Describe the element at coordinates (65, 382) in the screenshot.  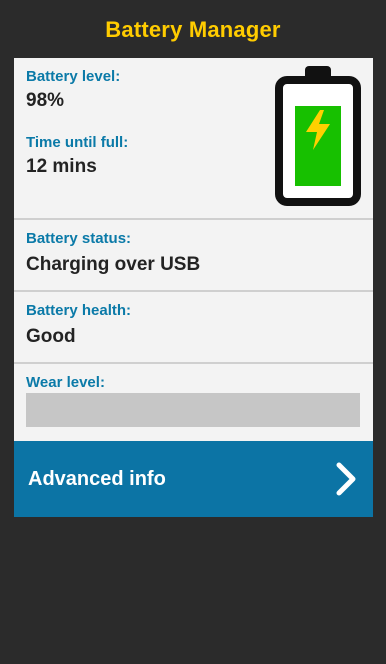
I see `wear-level-label: Wear level:` at that location.